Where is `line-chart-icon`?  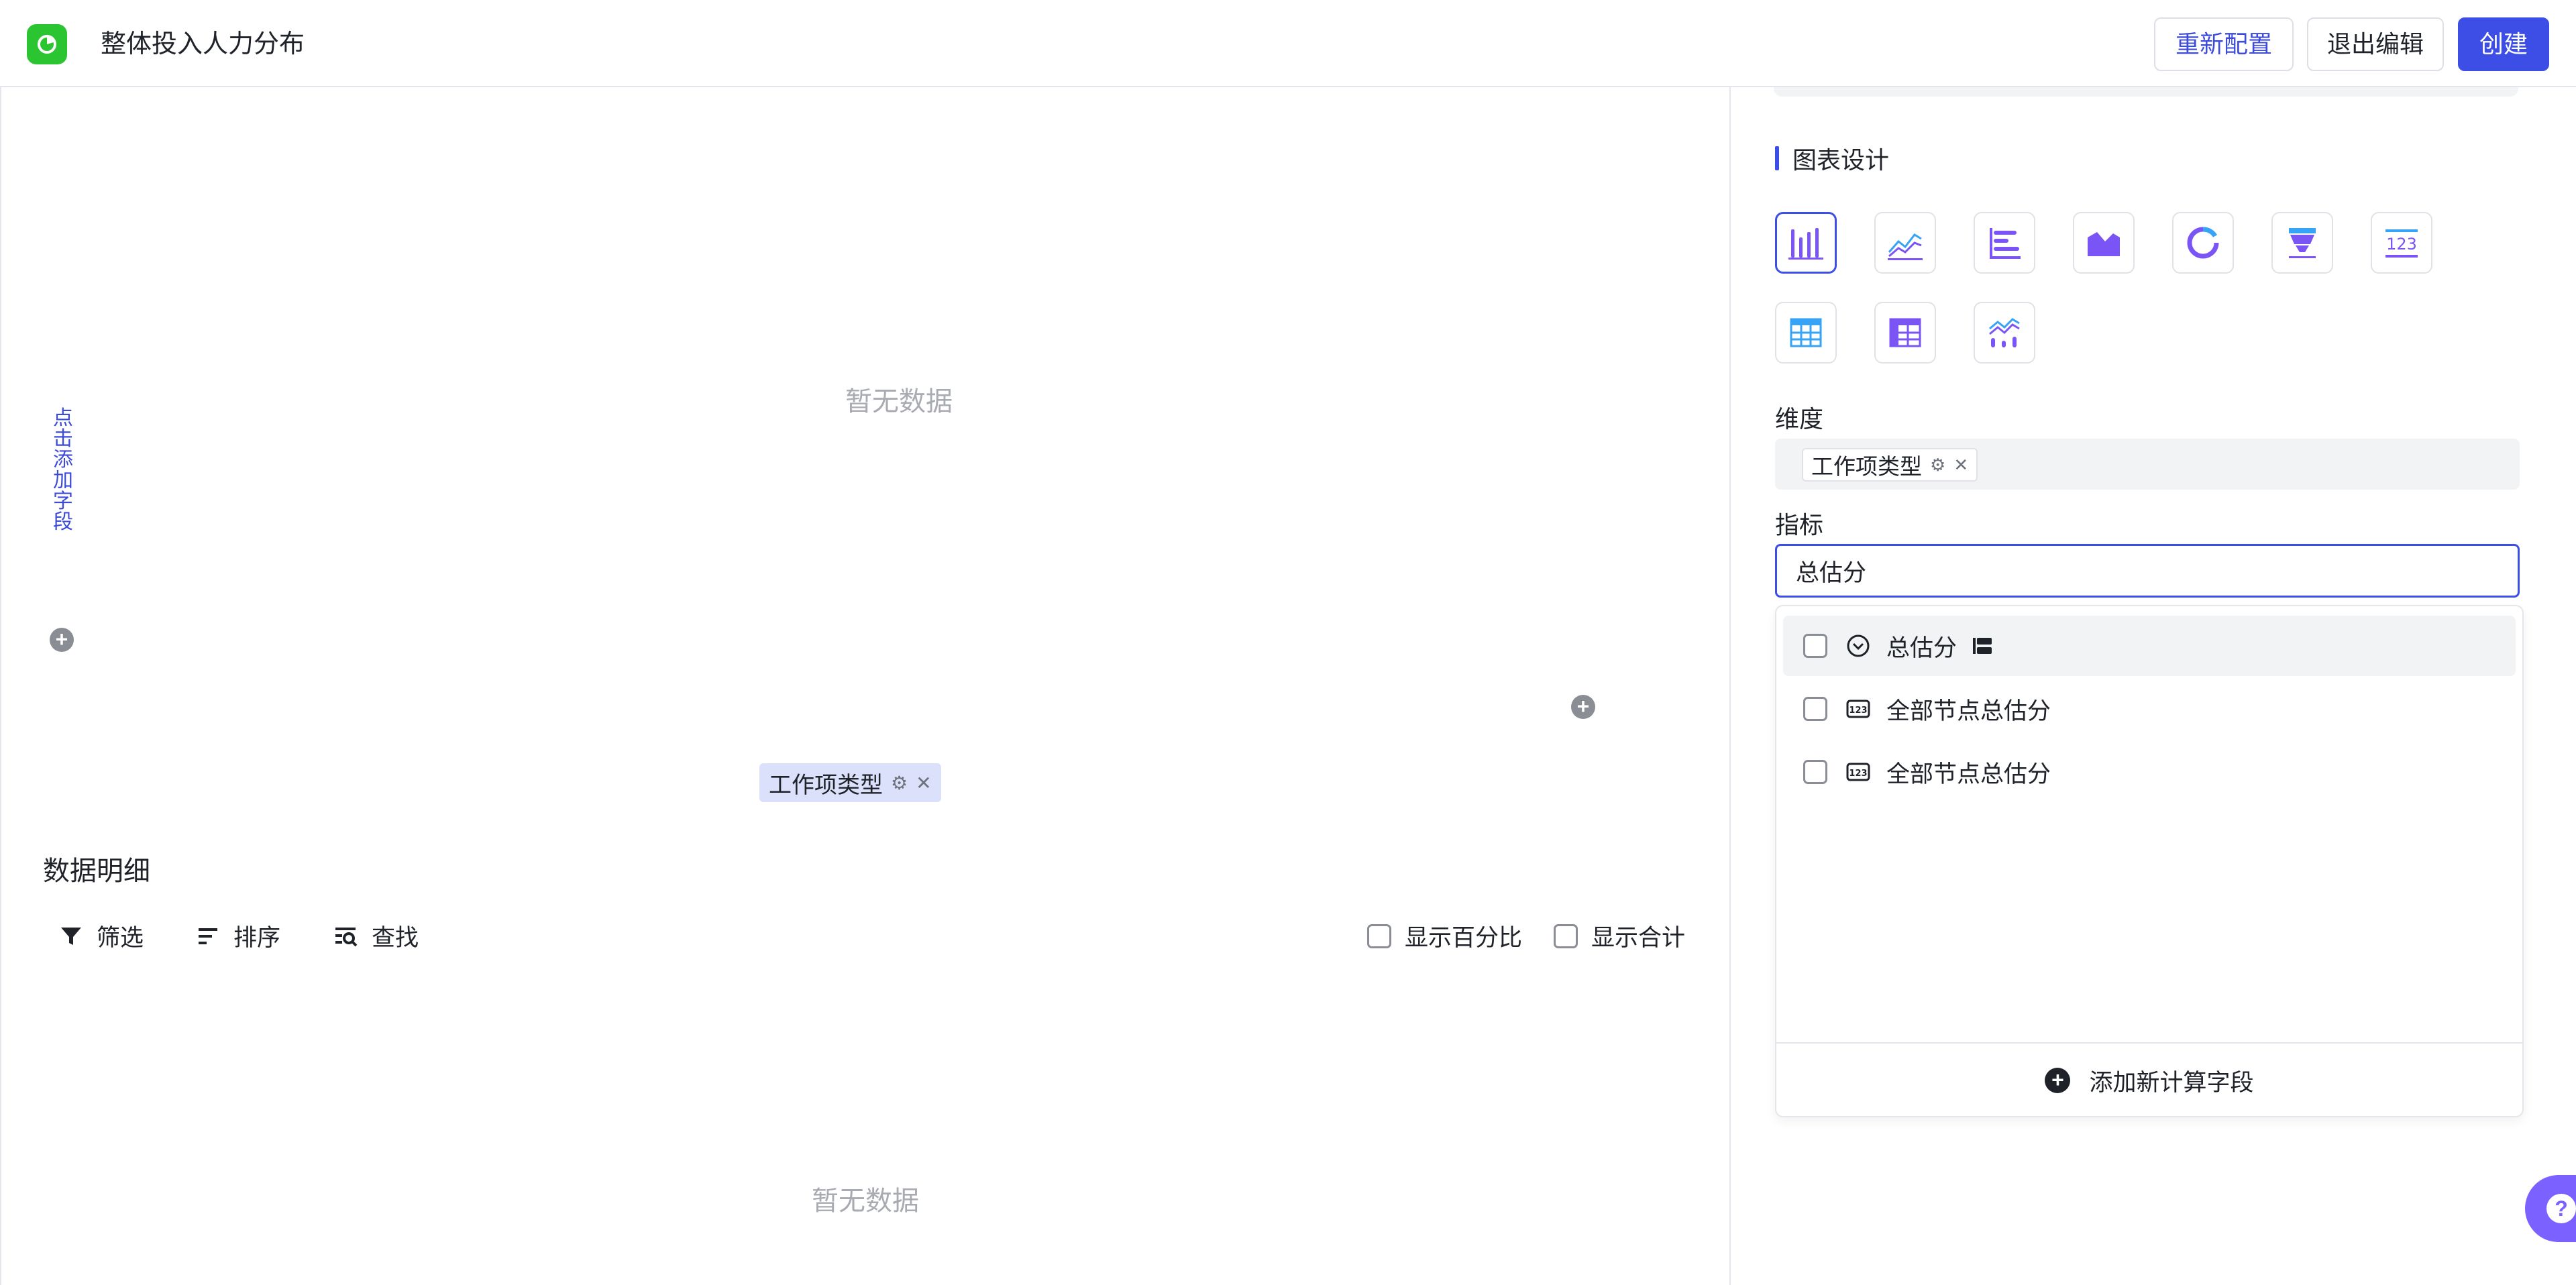 line-chart-icon is located at coordinates (1905, 243).